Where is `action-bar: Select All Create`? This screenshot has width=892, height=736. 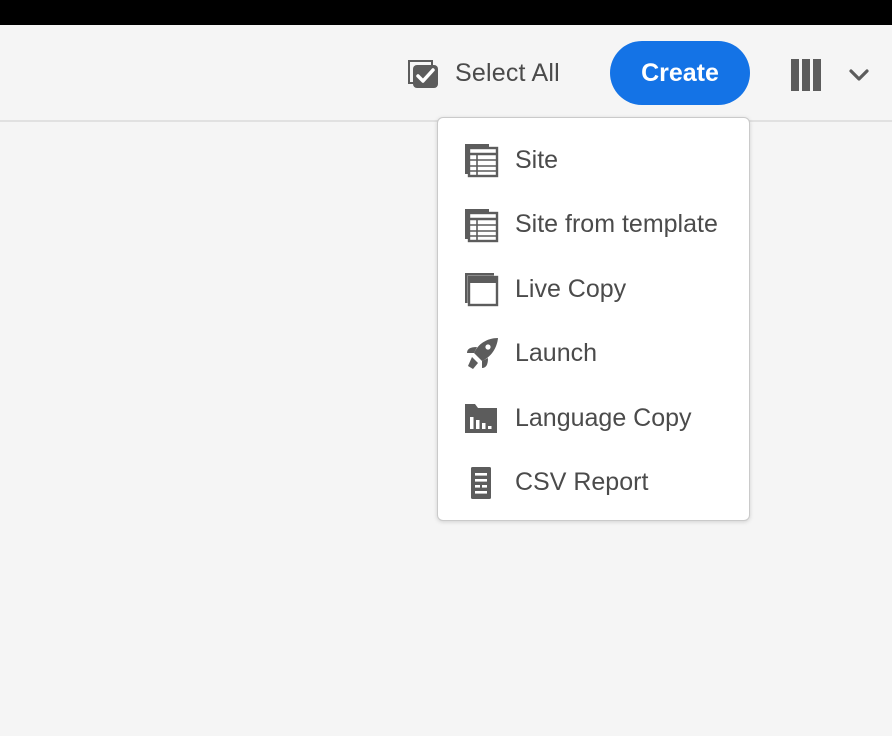
action-bar: Select All Create is located at coordinates (446, 73).